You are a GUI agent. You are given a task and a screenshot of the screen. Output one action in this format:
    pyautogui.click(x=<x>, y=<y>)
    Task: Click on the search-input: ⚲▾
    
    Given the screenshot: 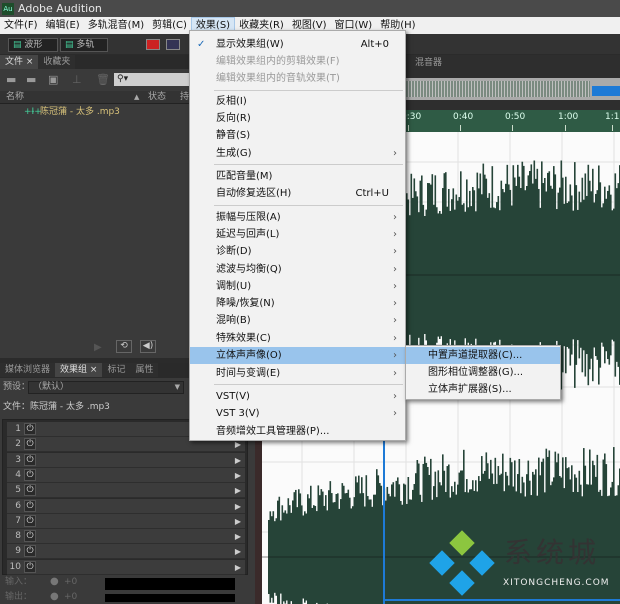 What is the action you would take?
    pyautogui.click(x=154, y=79)
    